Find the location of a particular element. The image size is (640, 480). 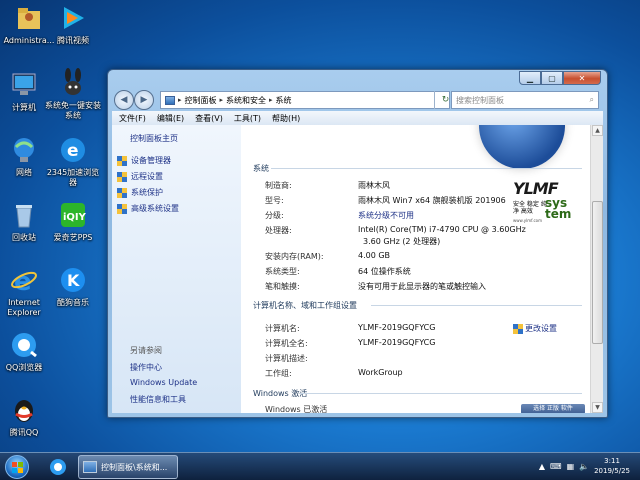

window-controls: ▁ ▢ ✕ is located at coordinates (560, 78).